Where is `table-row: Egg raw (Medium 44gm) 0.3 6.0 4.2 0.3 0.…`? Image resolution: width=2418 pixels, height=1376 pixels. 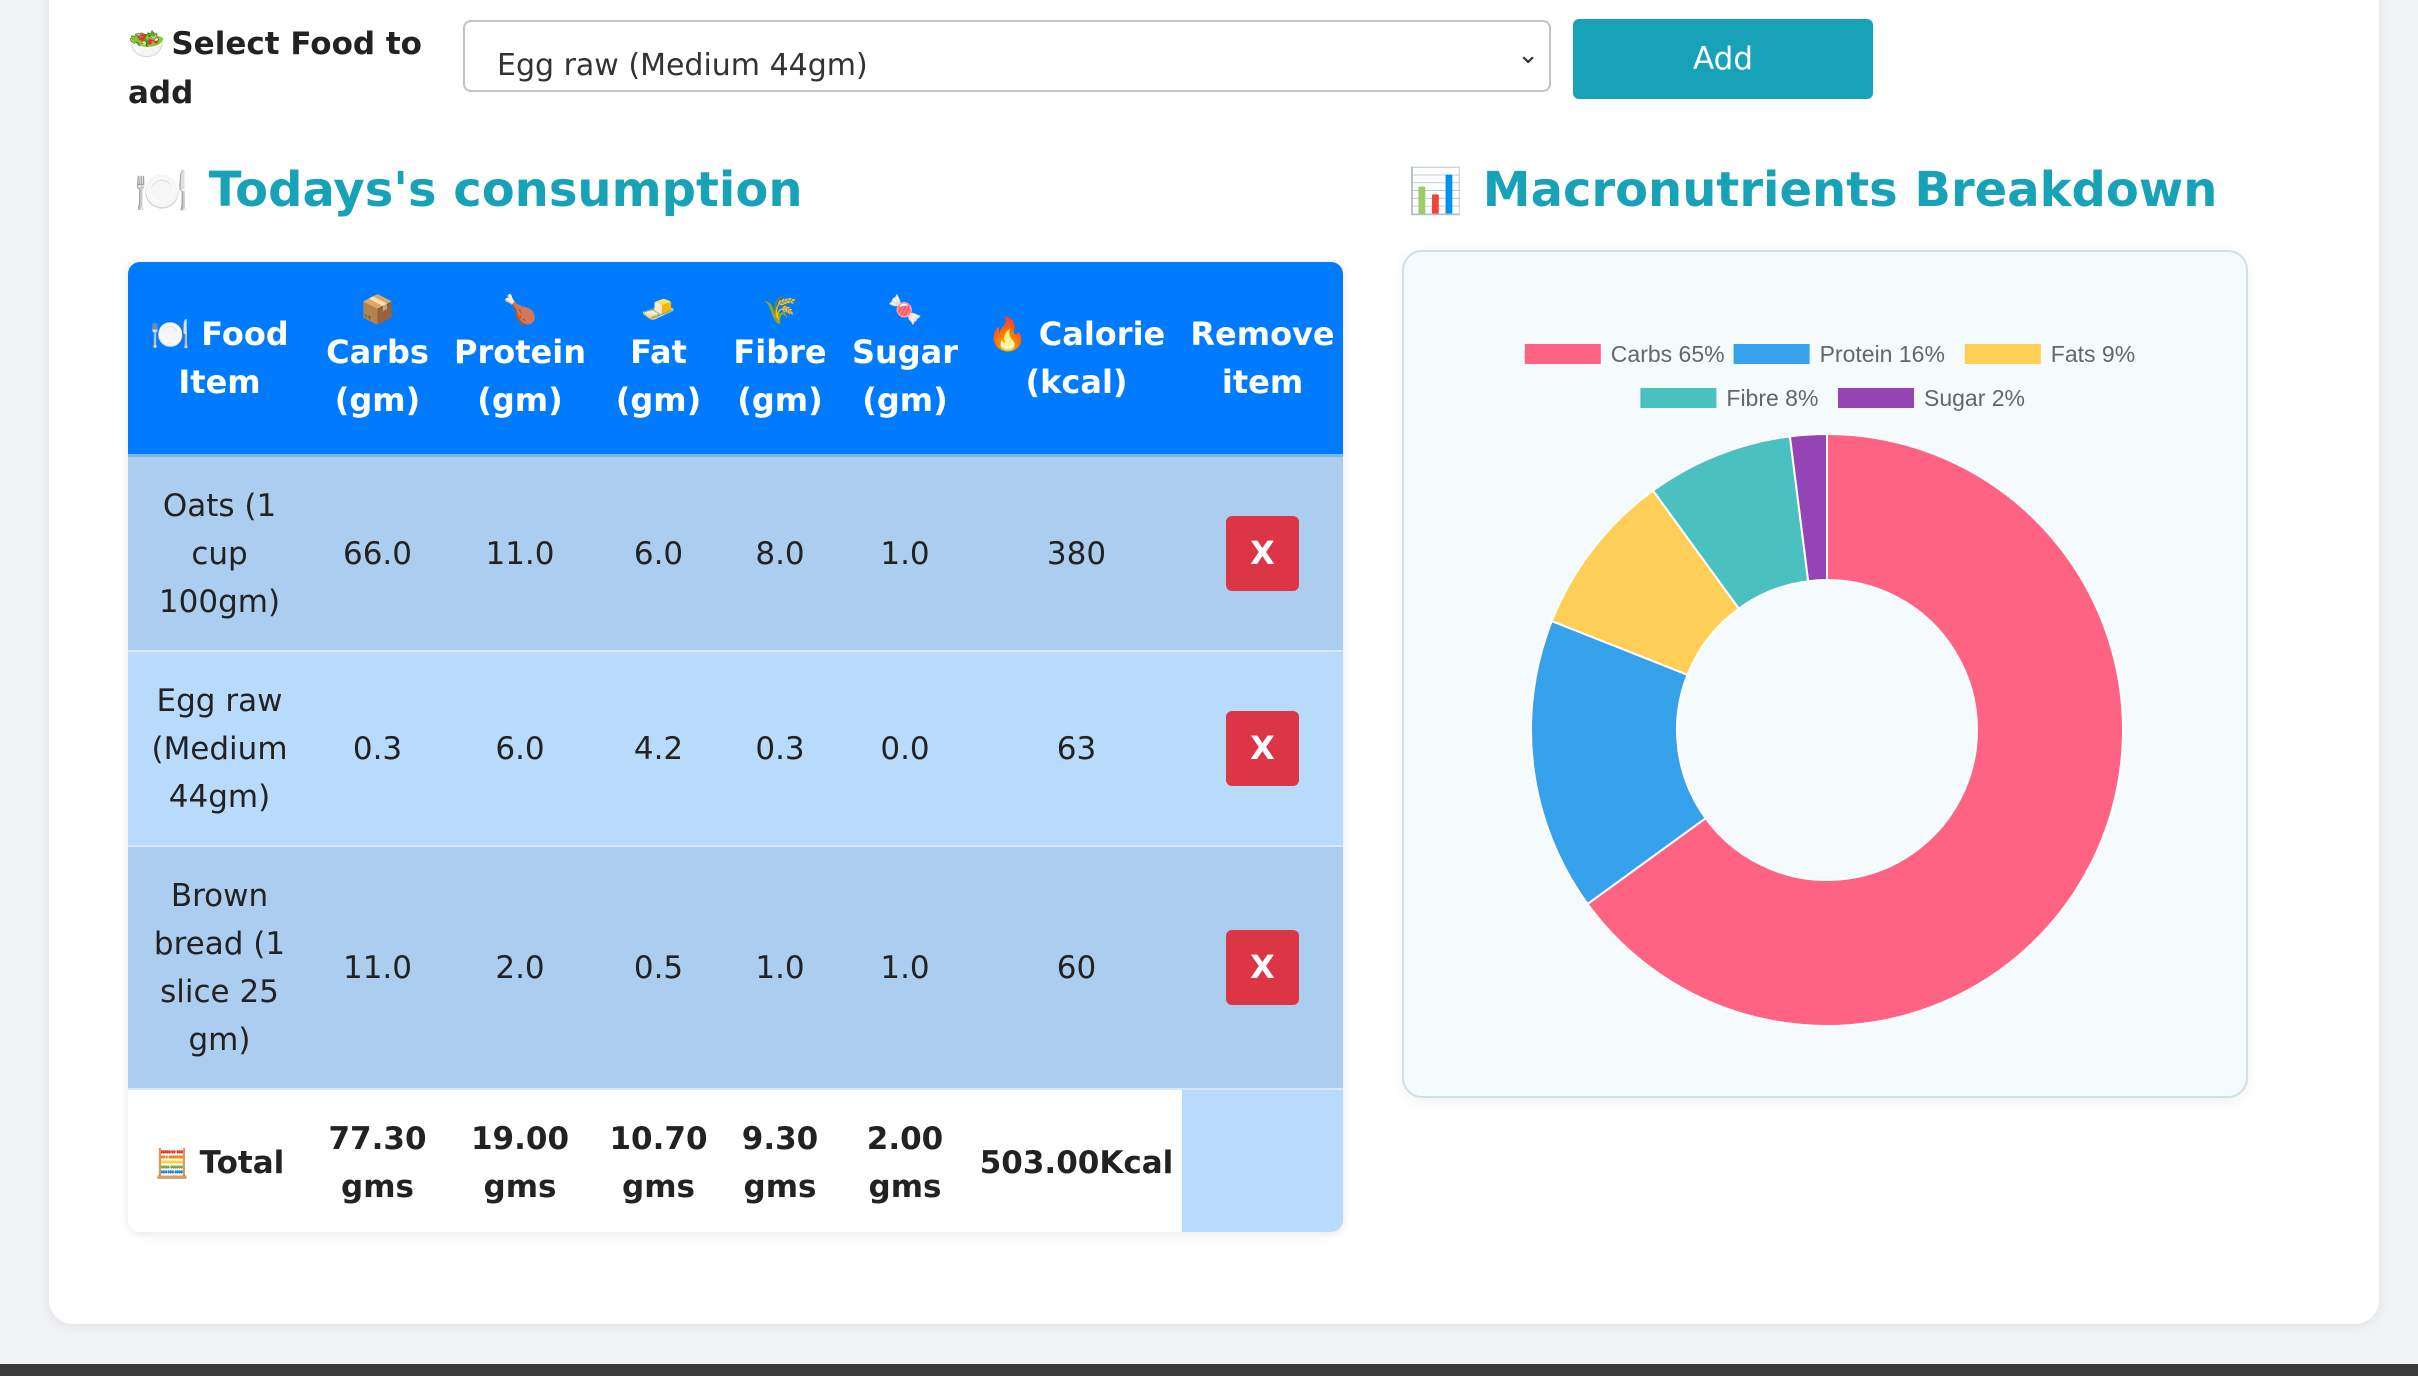
table-row: Egg raw (Medium 44gm) 0.3 6.0 4.2 0.3 0.… is located at coordinates (735, 749).